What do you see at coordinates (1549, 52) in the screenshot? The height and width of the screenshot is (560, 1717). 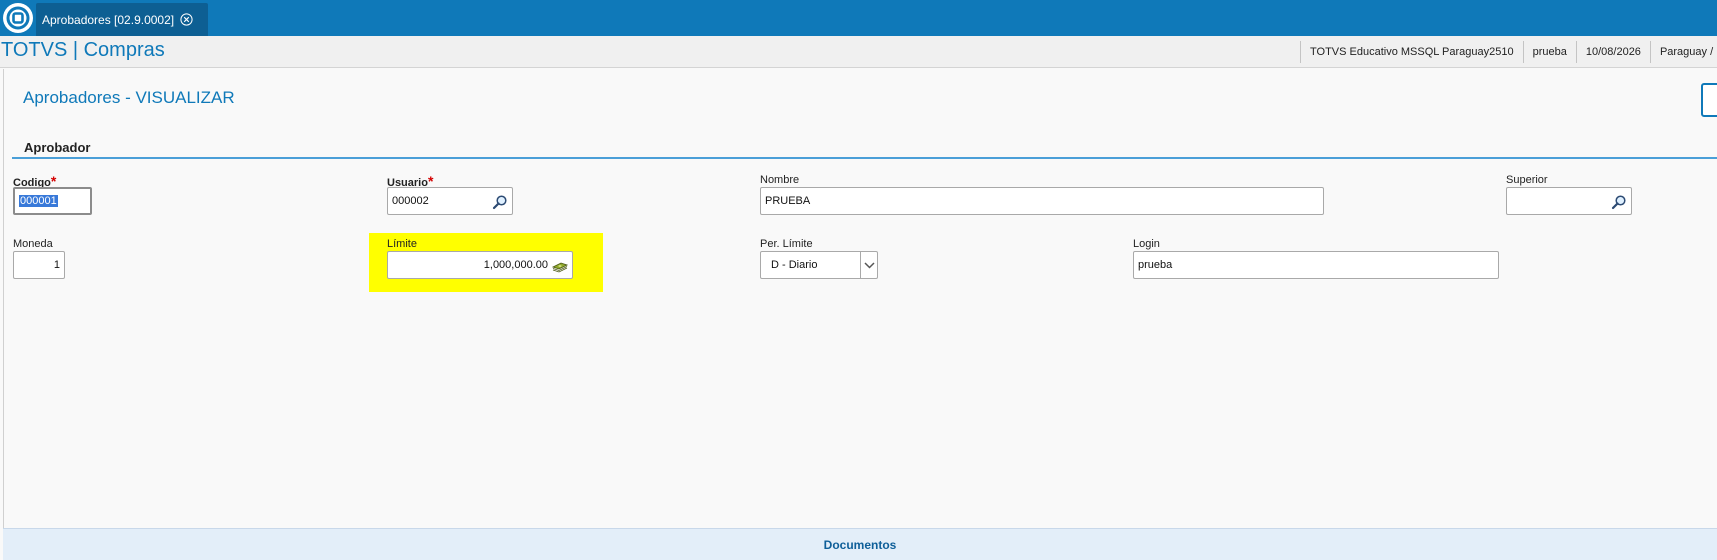 I see `status-user: prueba` at bounding box center [1549, 52].